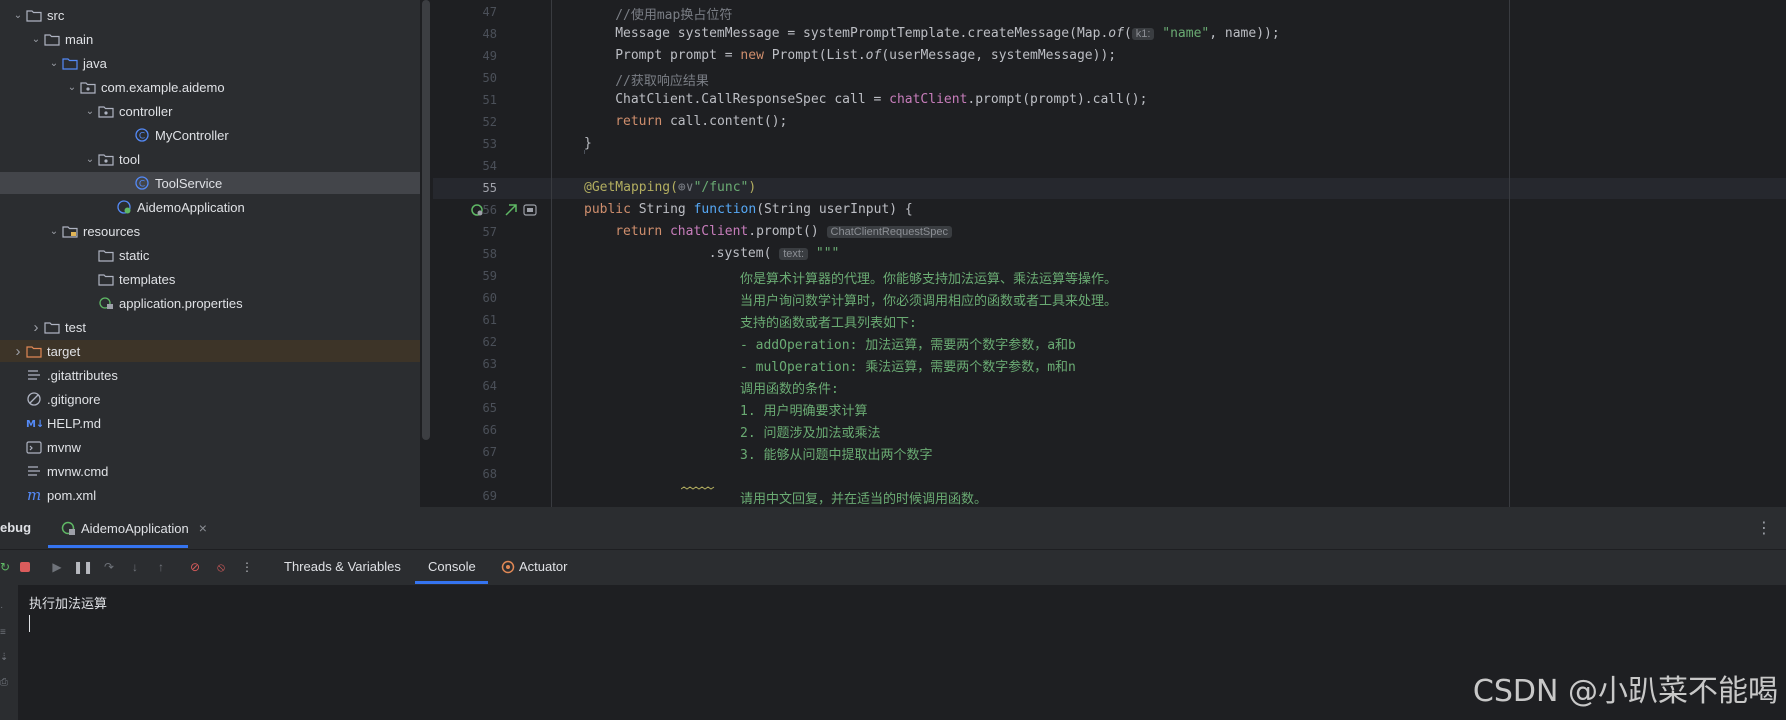 This screenshot has height=720, width=1786. Describe the element at coordinates (489, 408) in the screenshot. I see `line-number: 65` at that location.